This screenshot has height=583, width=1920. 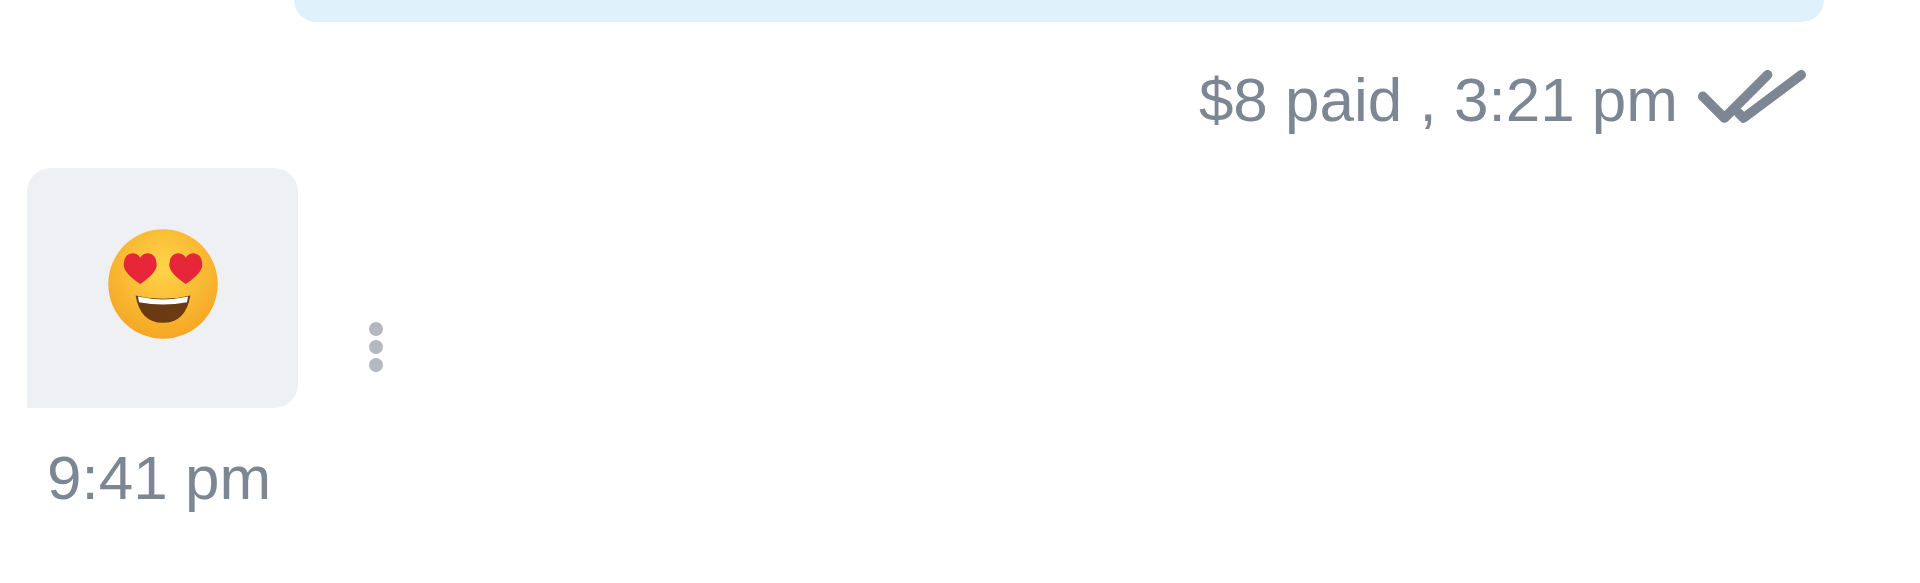 I want to click on heart-eyes-icon, so click(x=162, y=284).